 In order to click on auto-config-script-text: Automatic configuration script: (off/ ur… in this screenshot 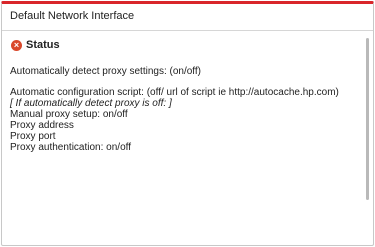, I will do `click(174, 92)`.